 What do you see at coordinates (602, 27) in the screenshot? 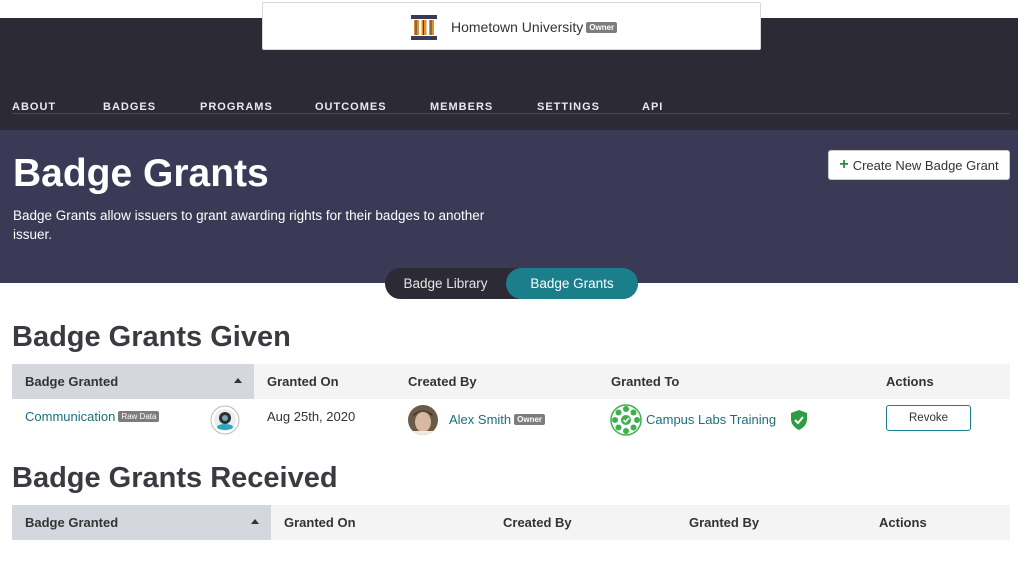
I see `owner-badge: Owner` at bounding box center [602, 27].